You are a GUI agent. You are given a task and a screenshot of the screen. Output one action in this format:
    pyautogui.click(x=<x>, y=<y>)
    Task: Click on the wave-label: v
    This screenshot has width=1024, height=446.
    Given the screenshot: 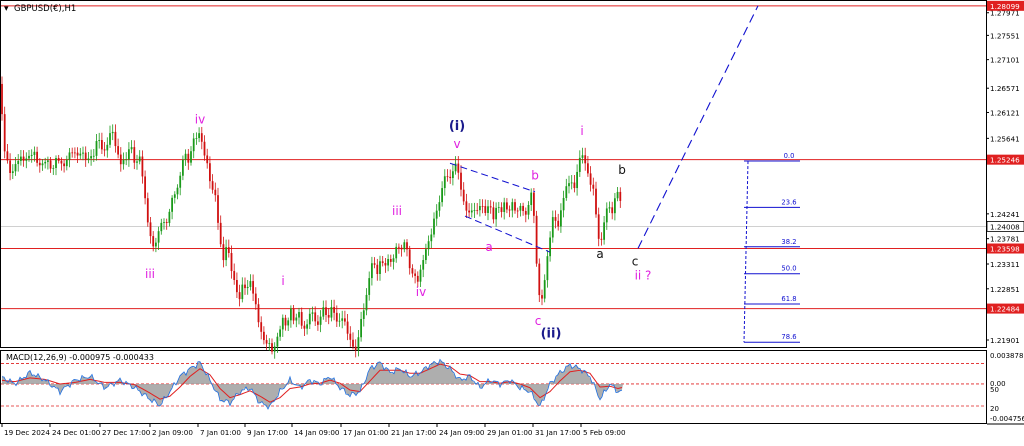 What is the action you would take?
    pyautogui.click(x=456, y=144)
    